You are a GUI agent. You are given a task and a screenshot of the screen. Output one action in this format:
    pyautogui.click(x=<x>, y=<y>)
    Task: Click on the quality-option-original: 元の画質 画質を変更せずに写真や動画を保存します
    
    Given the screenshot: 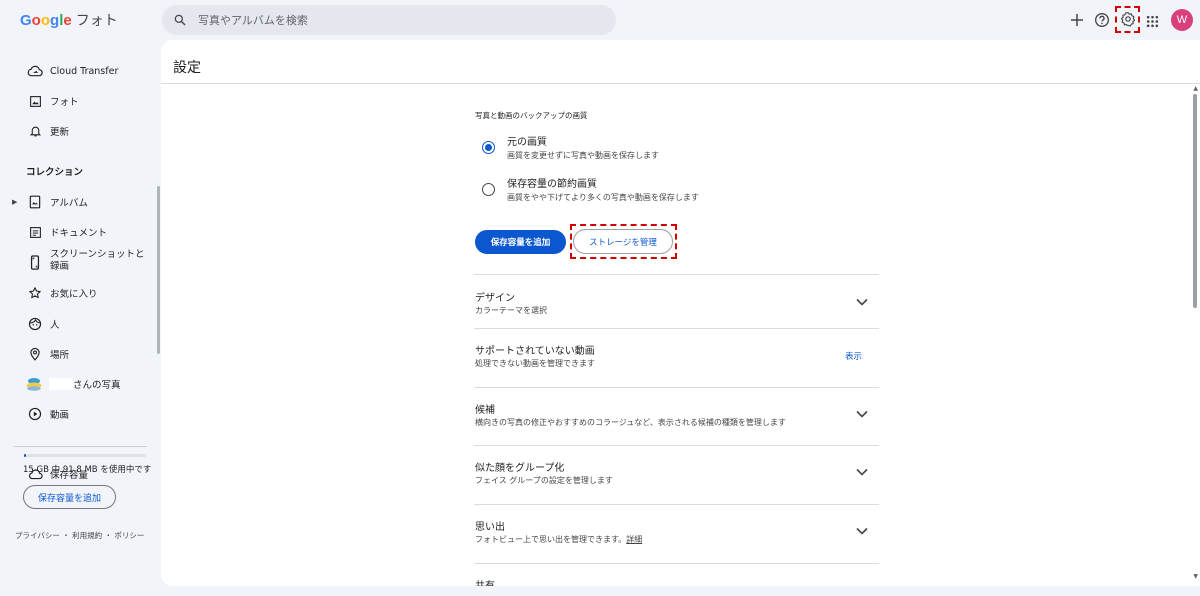 What is the action you would take?
    pyautogui.click(x=570, y=149)
    